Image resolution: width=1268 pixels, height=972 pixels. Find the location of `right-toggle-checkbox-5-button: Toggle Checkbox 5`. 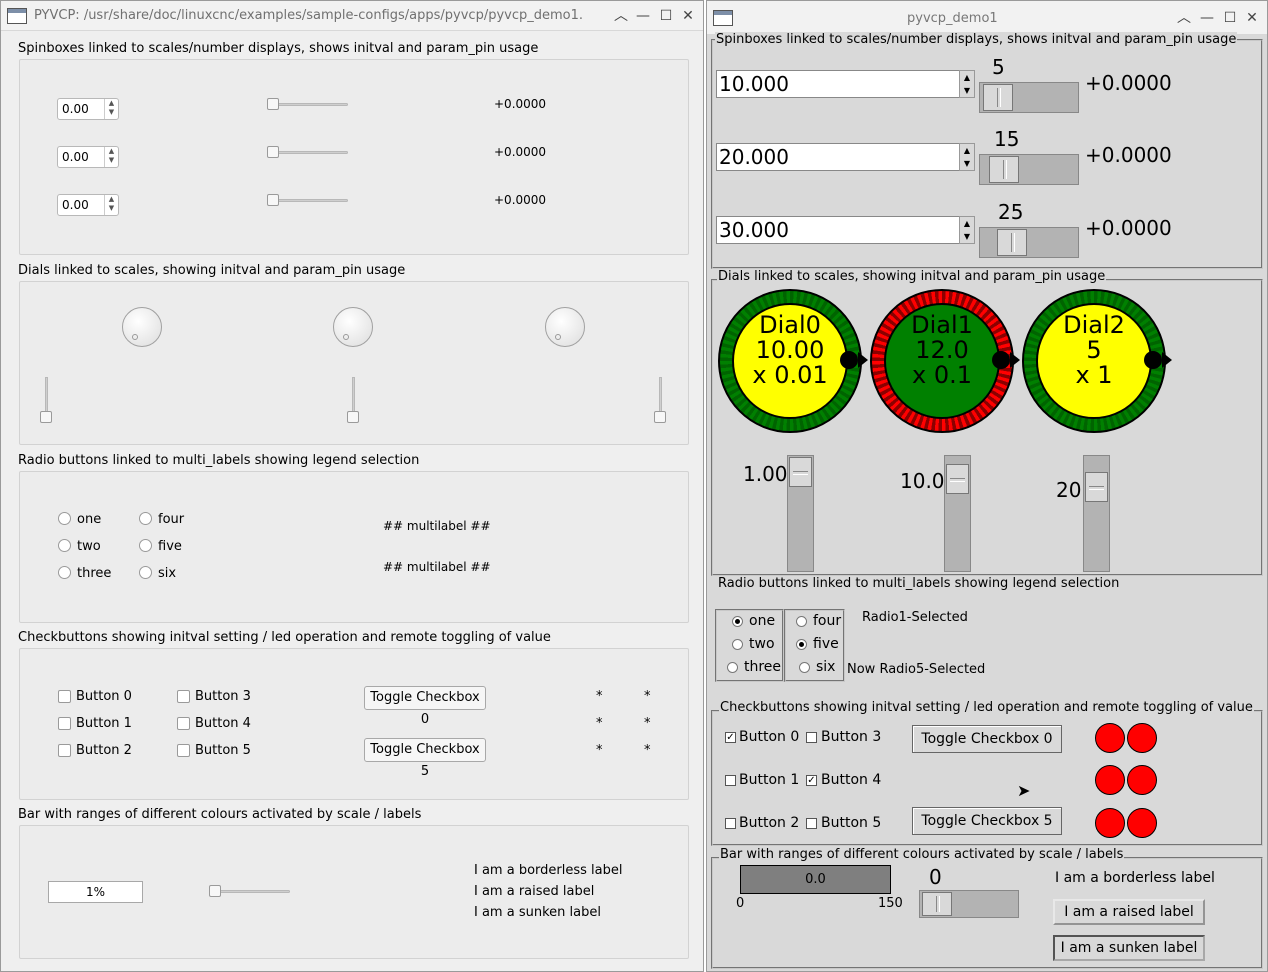

right-toggle-checkbox-5-button: Toggle Checkbox 5 is located at coordinates (987, 821).